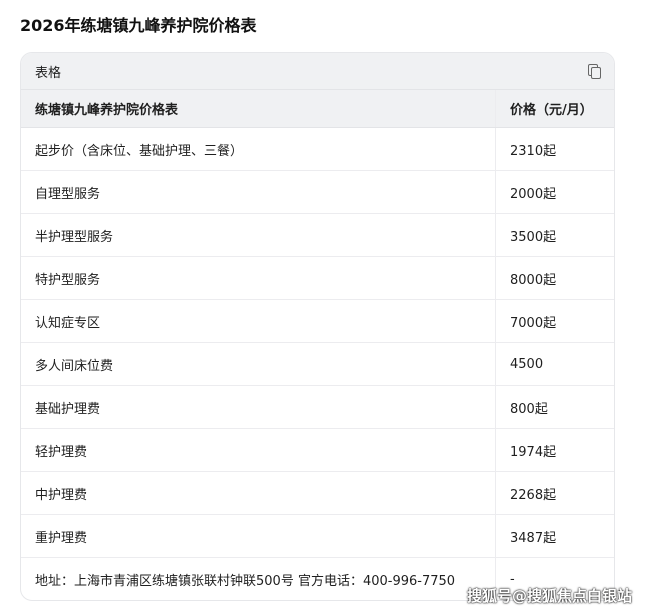  Describe the element at coordinates (258, 493) in the screenshot. I see `item-cell: 中护理费` at that location.